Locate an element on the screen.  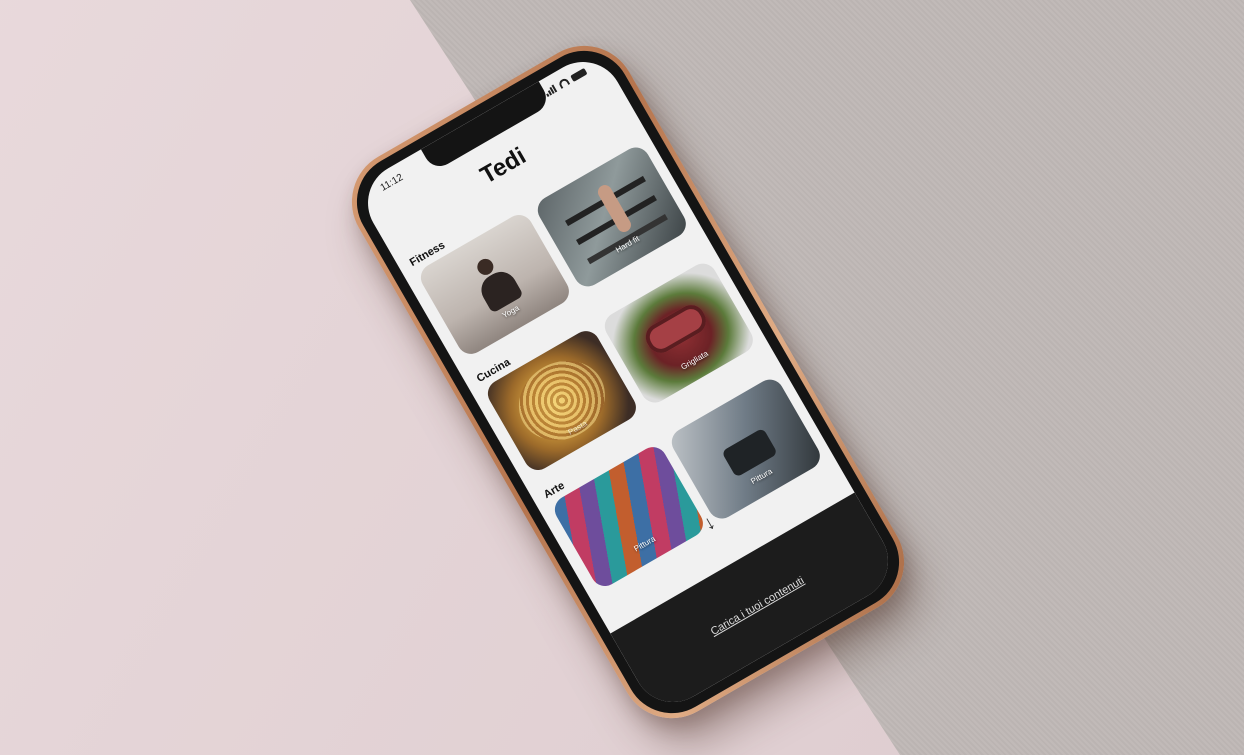
battery-icon is located at coordinates (578, 74).